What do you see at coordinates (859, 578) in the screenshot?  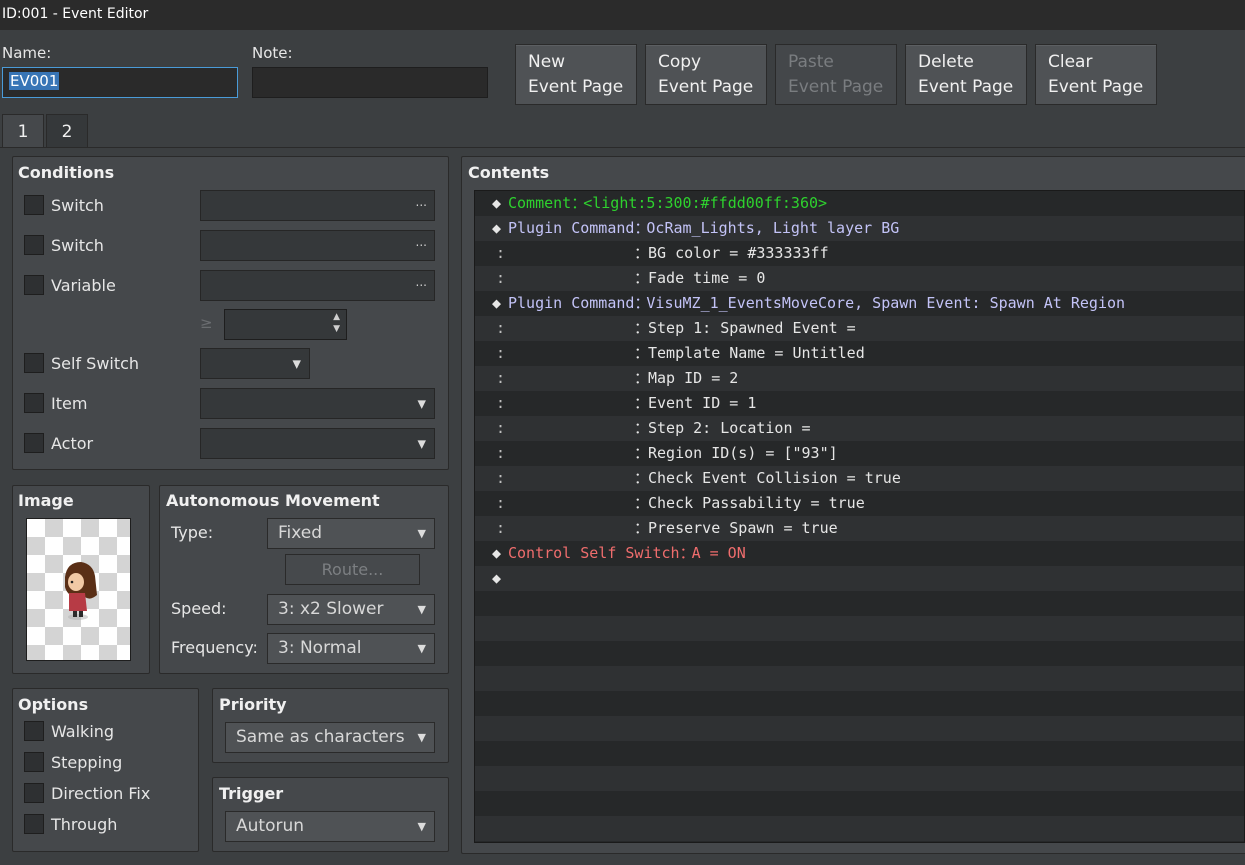 I see `command-row: ◆` at bounding box center [859, 578].